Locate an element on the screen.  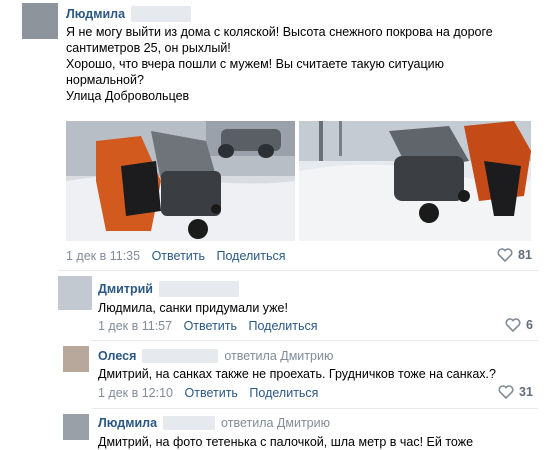
author-name: Дмитрий is located at coordinates (125, 289).